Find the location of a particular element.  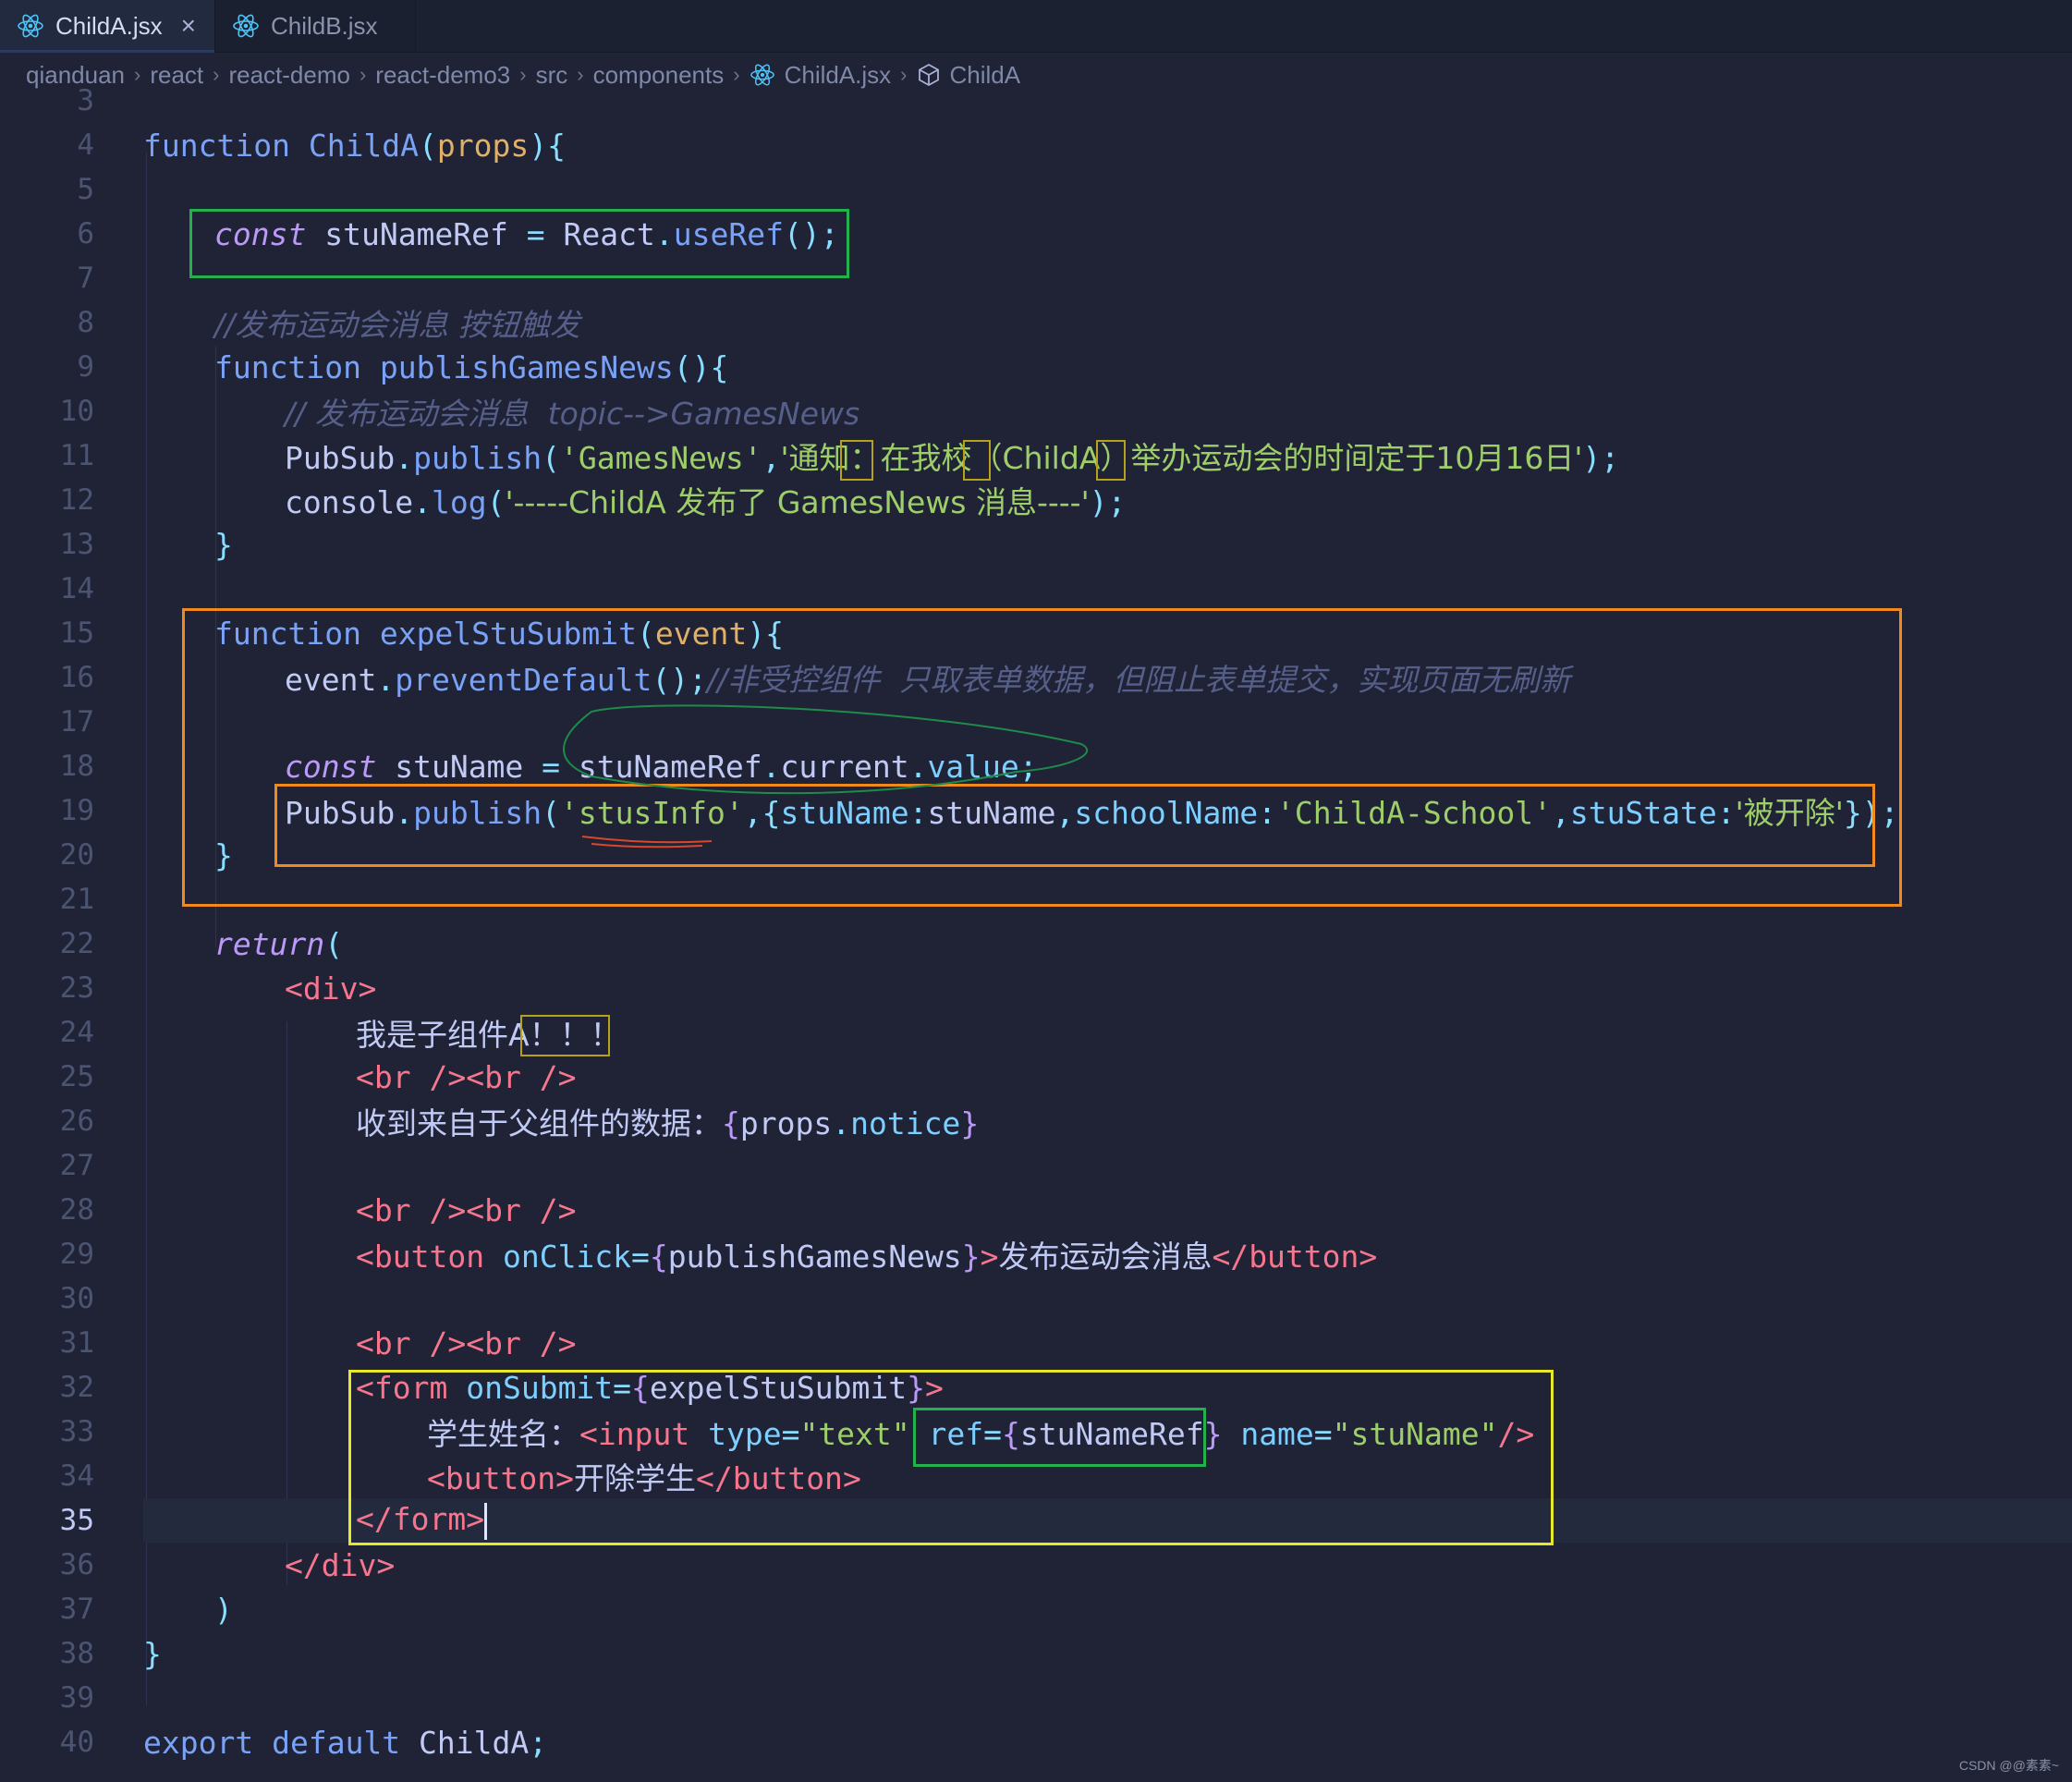

watermark: CSDN @@素素~ is located at coordinates (2008, 1765).